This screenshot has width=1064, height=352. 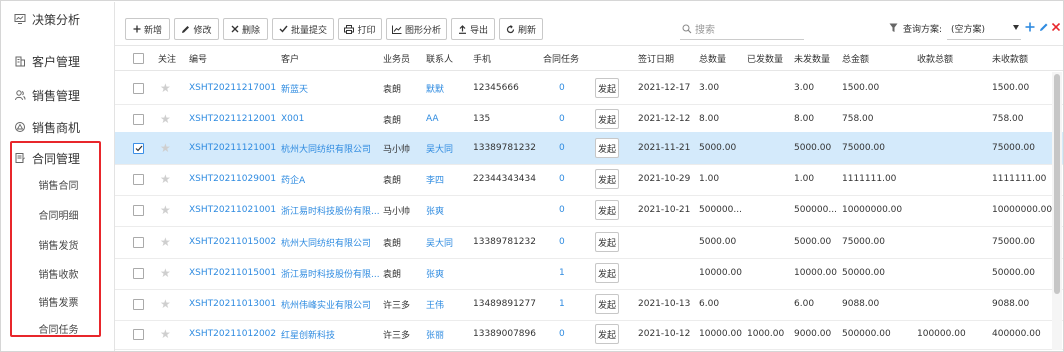 What do you see at coordinates (656, 58) in the screenshot?
I see `column-header-sign-date: 签订日期` at bounding box center [656, 58].